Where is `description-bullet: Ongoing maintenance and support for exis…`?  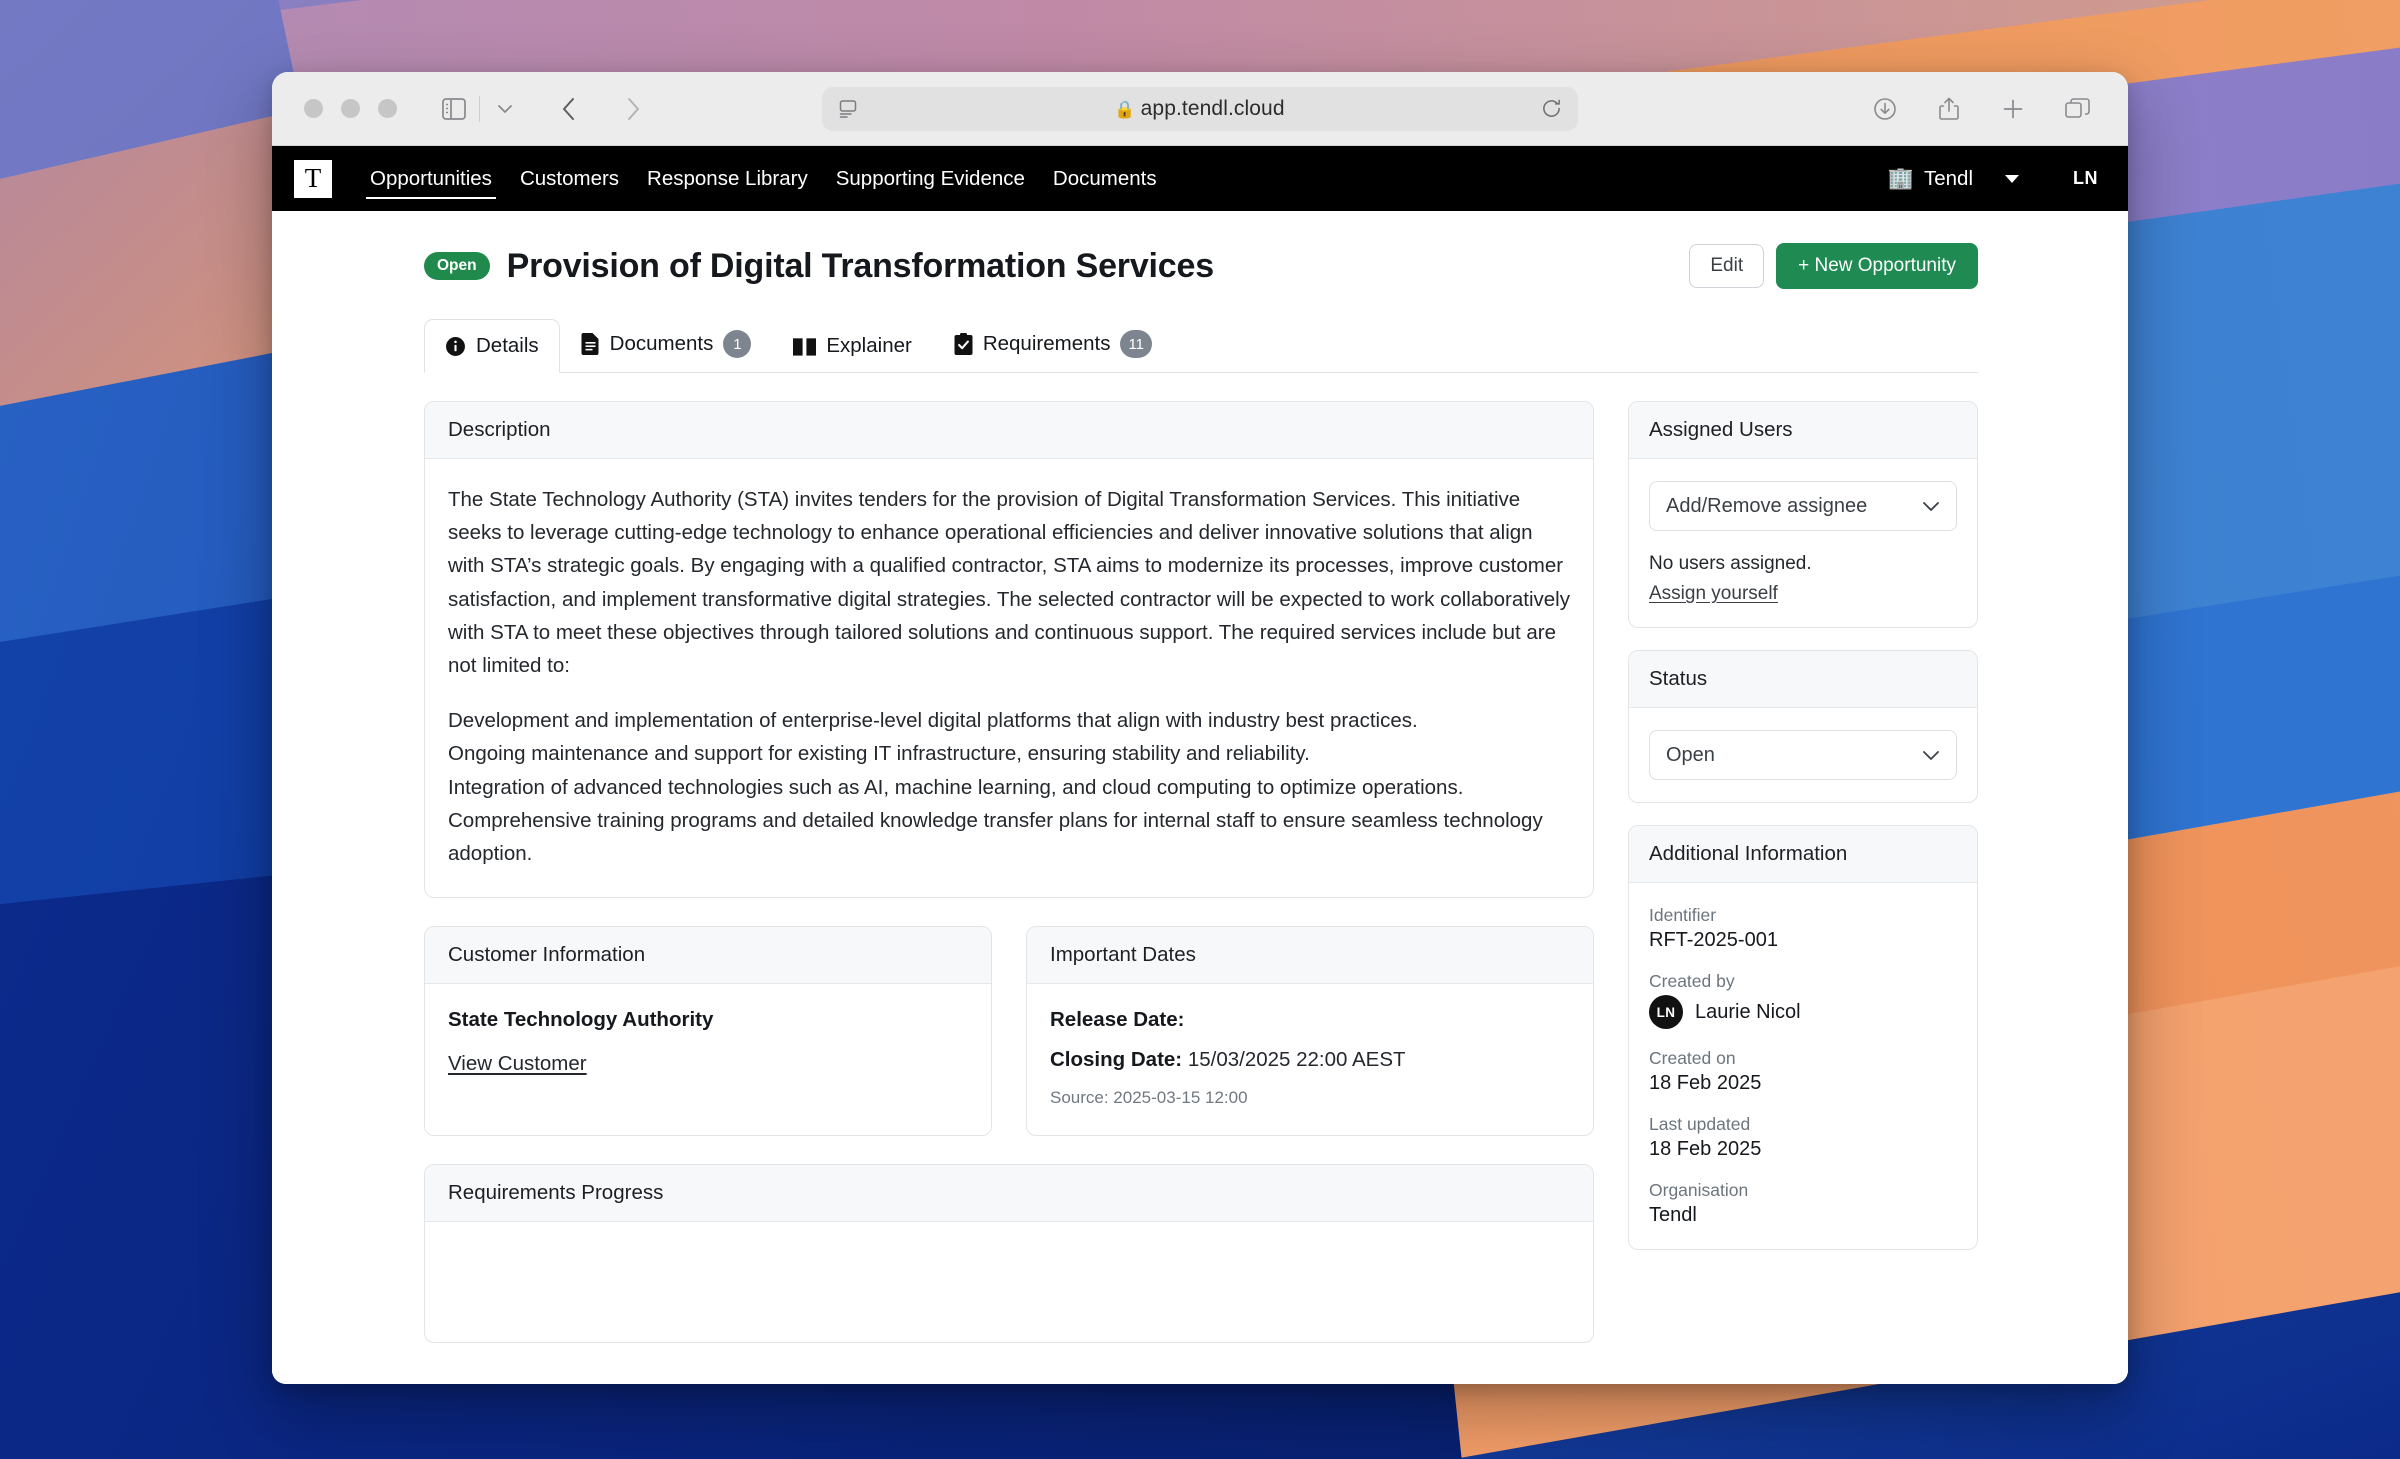
description-bullet: Ongoing maintenance and support for exis… is located at coordinates (879, 754).